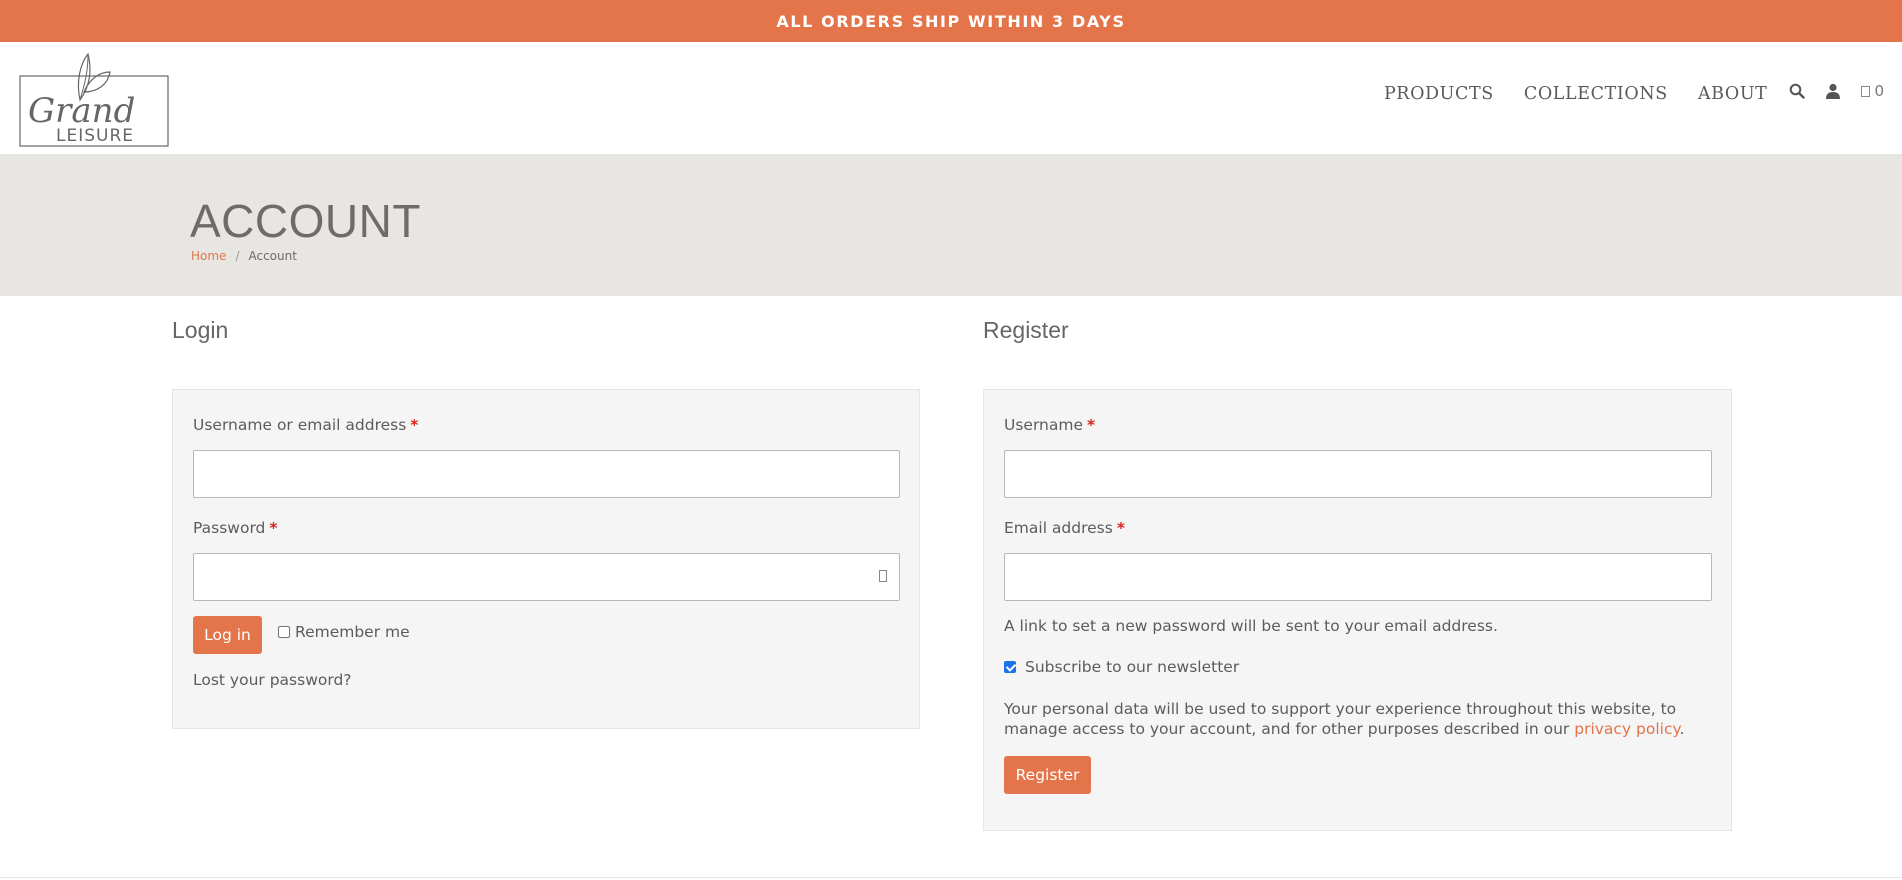 The height and width of the screenshot is (880, 1902). What do you see at coordinates (546, 577) in the screenshot?
I see `login-password-input` at bounding box center [546, 577].